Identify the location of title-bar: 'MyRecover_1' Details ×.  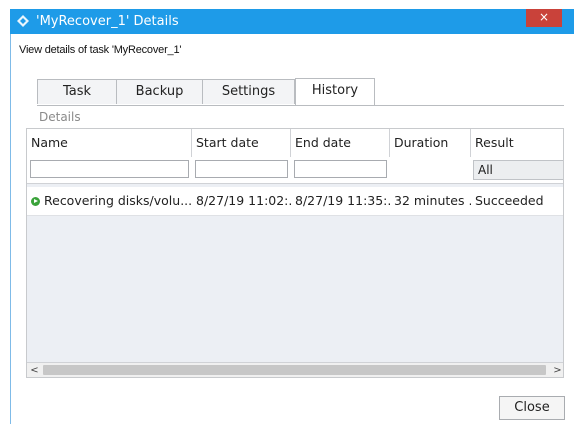
(292, 21).